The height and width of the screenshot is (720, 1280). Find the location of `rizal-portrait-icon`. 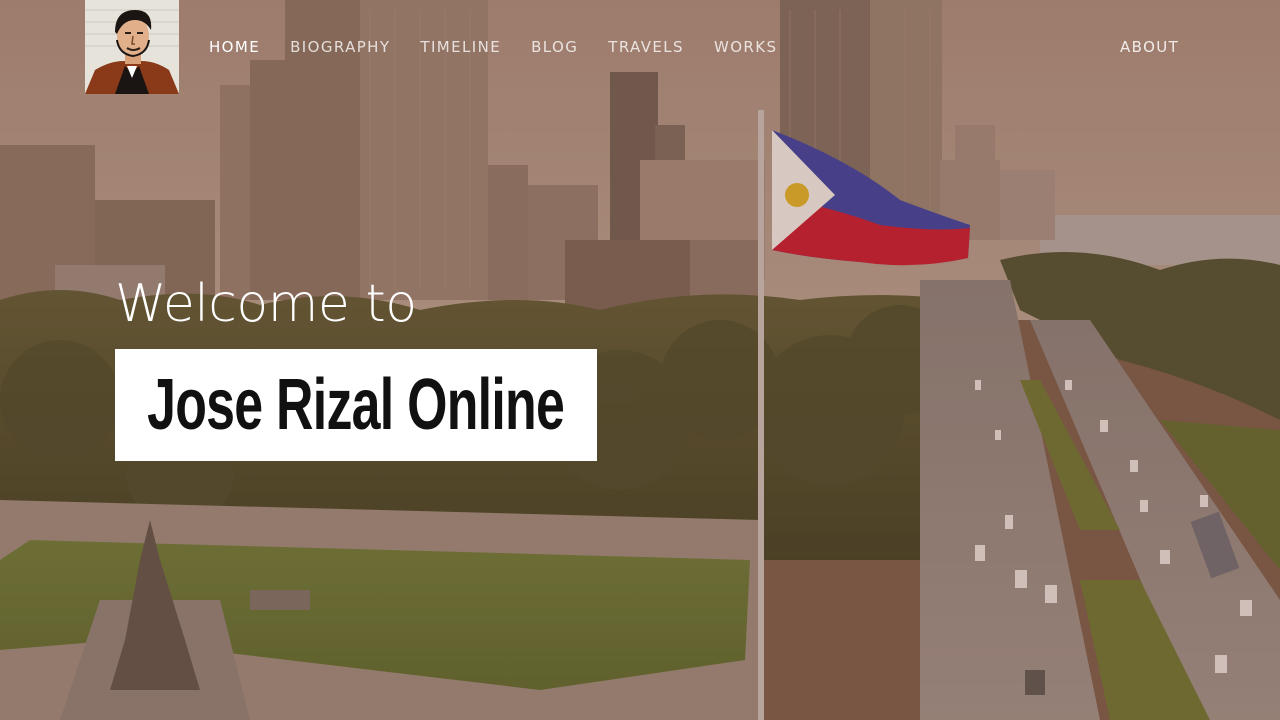

rizal-portrait-icon is located at coordinates (132, 47).